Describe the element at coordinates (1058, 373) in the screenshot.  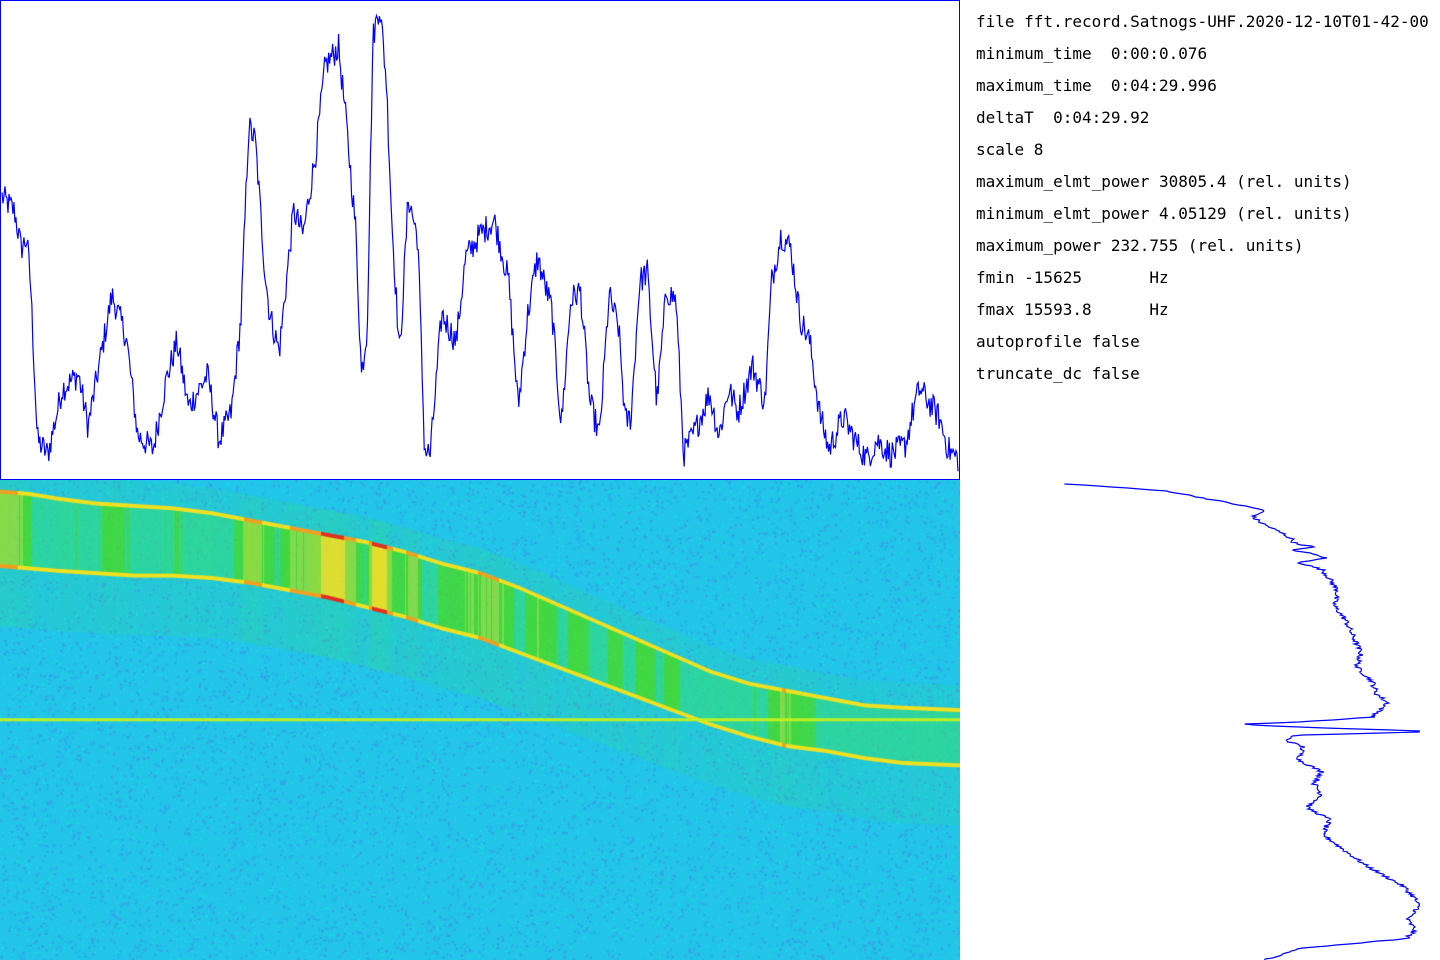
I see `info-truncate-dc: truncate_dc false` at that location.